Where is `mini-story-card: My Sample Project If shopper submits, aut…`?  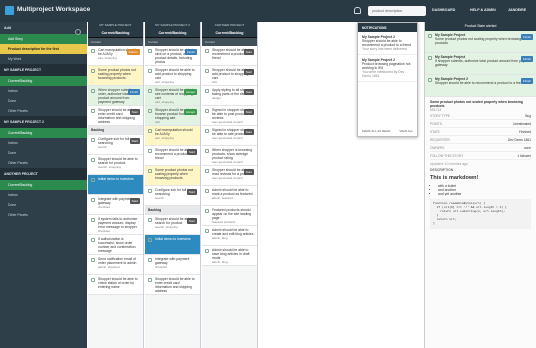 mini-story-card: My Sample Project If shopper submits, aut… is located at coordinates (480, 64).